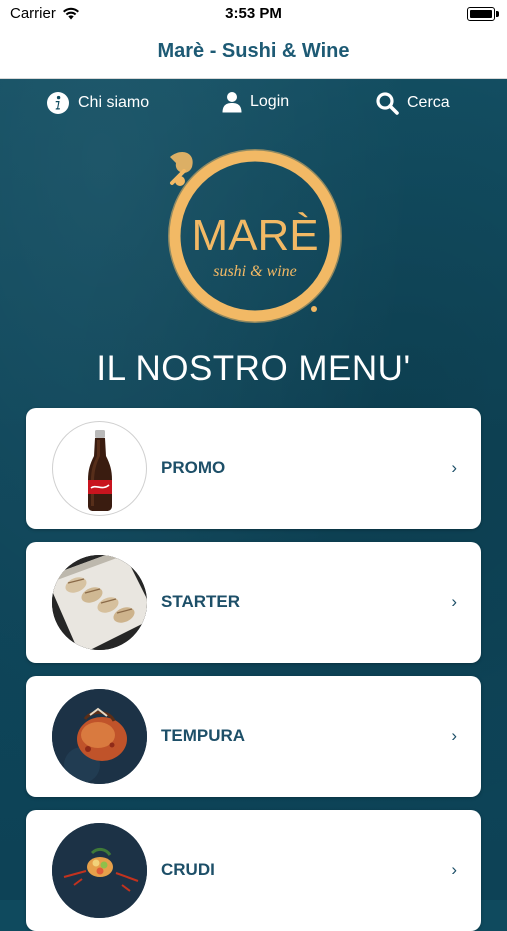 The height and width of the screenshot is (931, 507). What do you see at coordinates (483, 14) in the screenshot?
I see `battery-icon` at bounding box center [483, 14].